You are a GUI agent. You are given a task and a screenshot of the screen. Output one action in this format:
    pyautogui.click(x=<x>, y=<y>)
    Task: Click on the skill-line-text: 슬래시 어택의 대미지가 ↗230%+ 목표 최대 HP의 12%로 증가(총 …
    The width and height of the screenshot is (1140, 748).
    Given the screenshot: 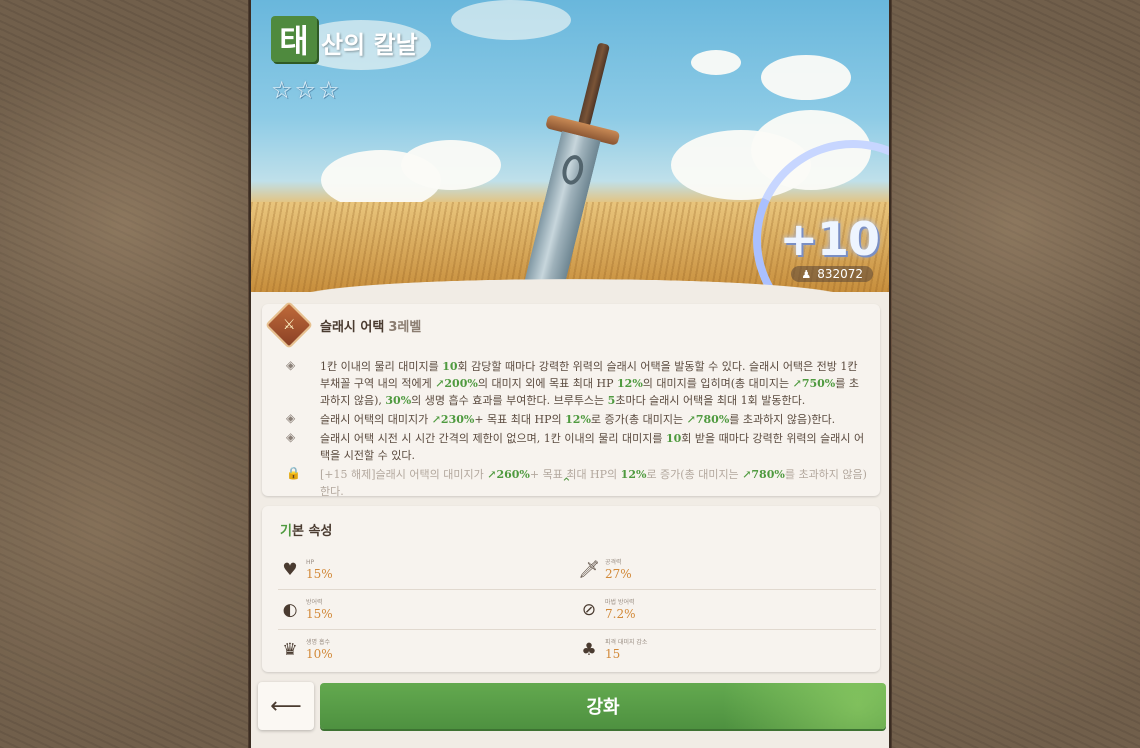 What is the action you would take?
    pyautogui.click(x=578, y=419)
    